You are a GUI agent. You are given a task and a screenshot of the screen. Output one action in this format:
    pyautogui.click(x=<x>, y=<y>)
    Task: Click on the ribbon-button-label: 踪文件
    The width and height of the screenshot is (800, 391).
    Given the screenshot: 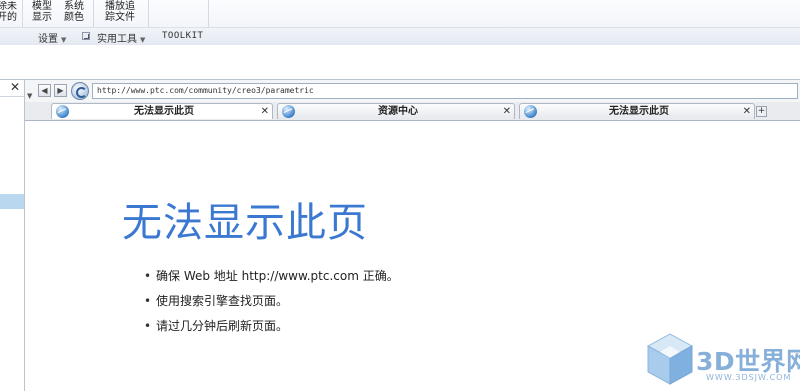 What is the action you would take?
    pyautogui.click(x=120, y=17)
    